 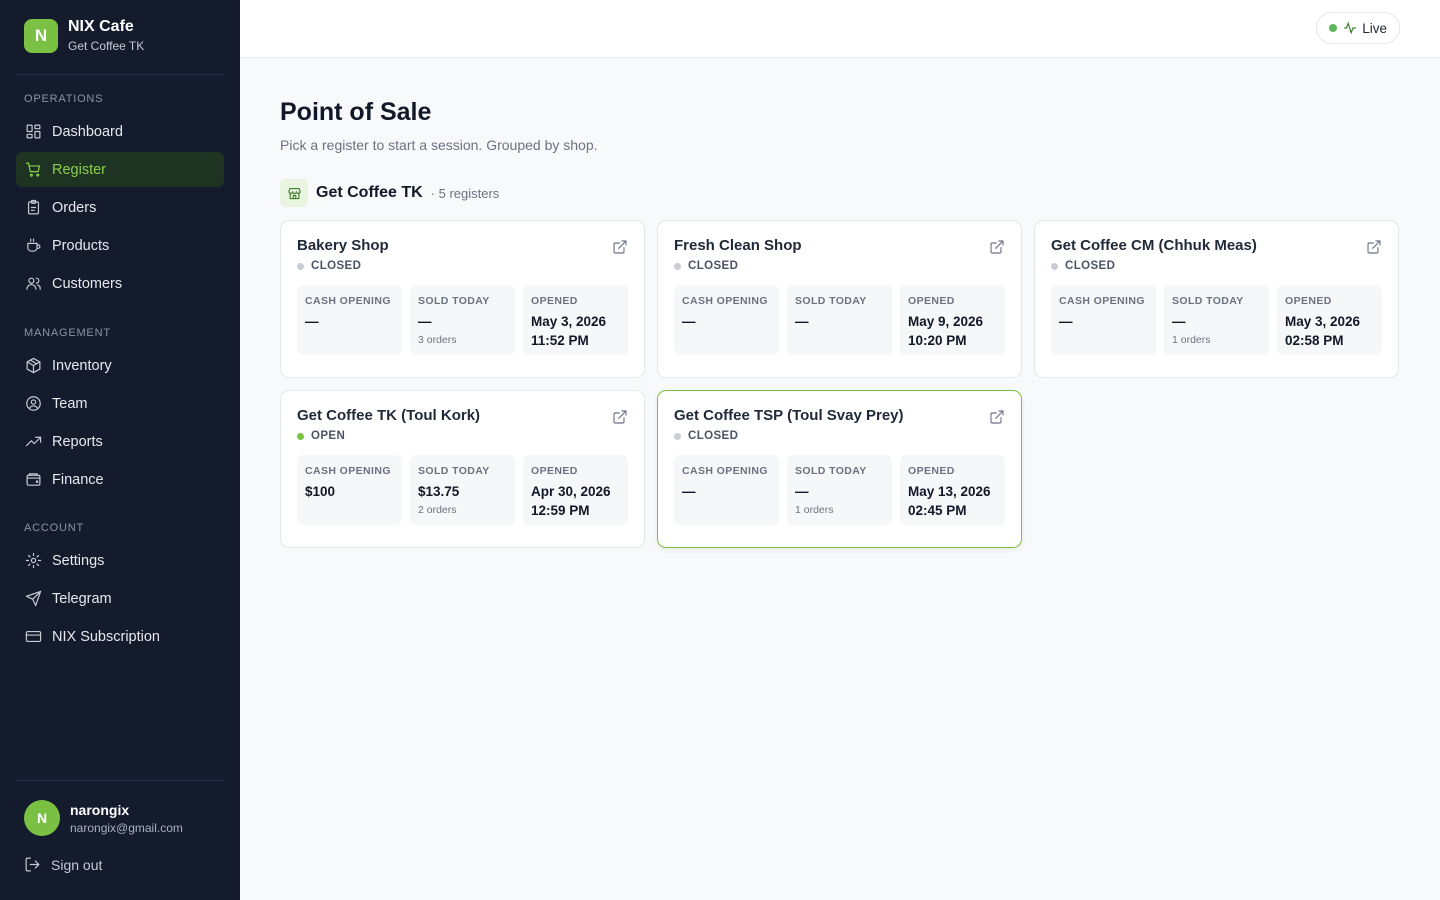 I want to click on stat-orders: 3 orders, so click(x=437, y=340).